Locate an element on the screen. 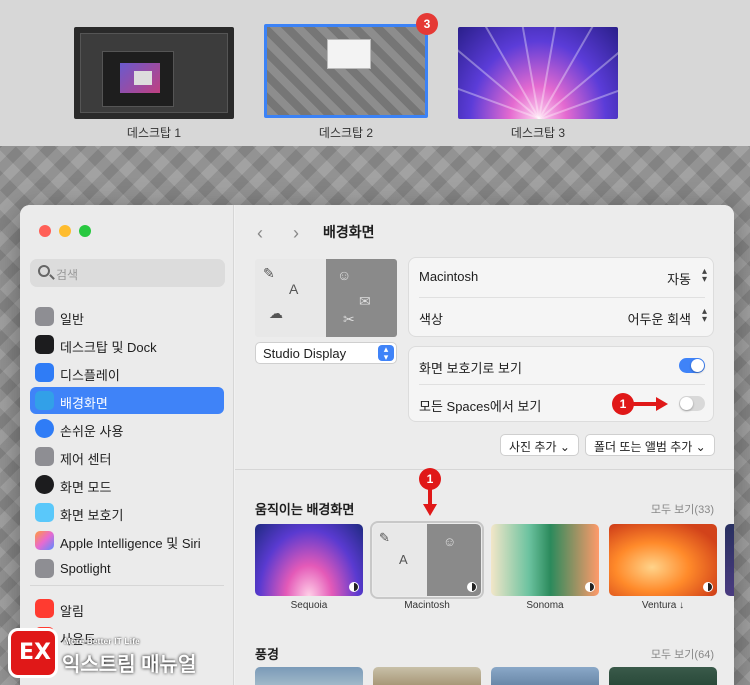 This screenshot has height=685, width=750. sun-icon is located at coordinates (44, 372).